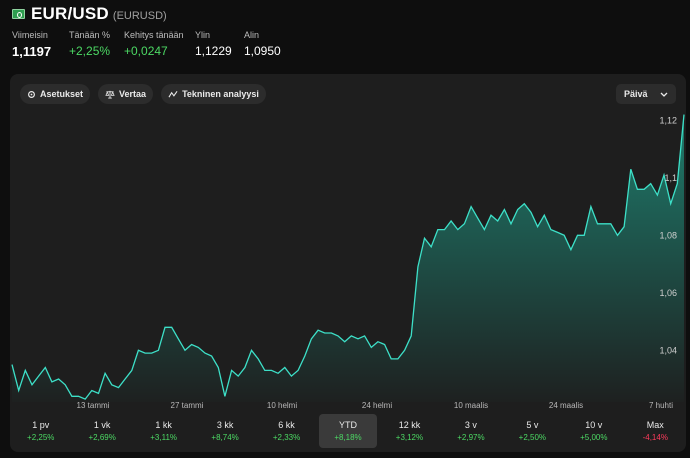 The height and width of the screenshot is (458, 690). I want to click on technical-analysis-button: Tekninen analyysi, so click(213, 94).